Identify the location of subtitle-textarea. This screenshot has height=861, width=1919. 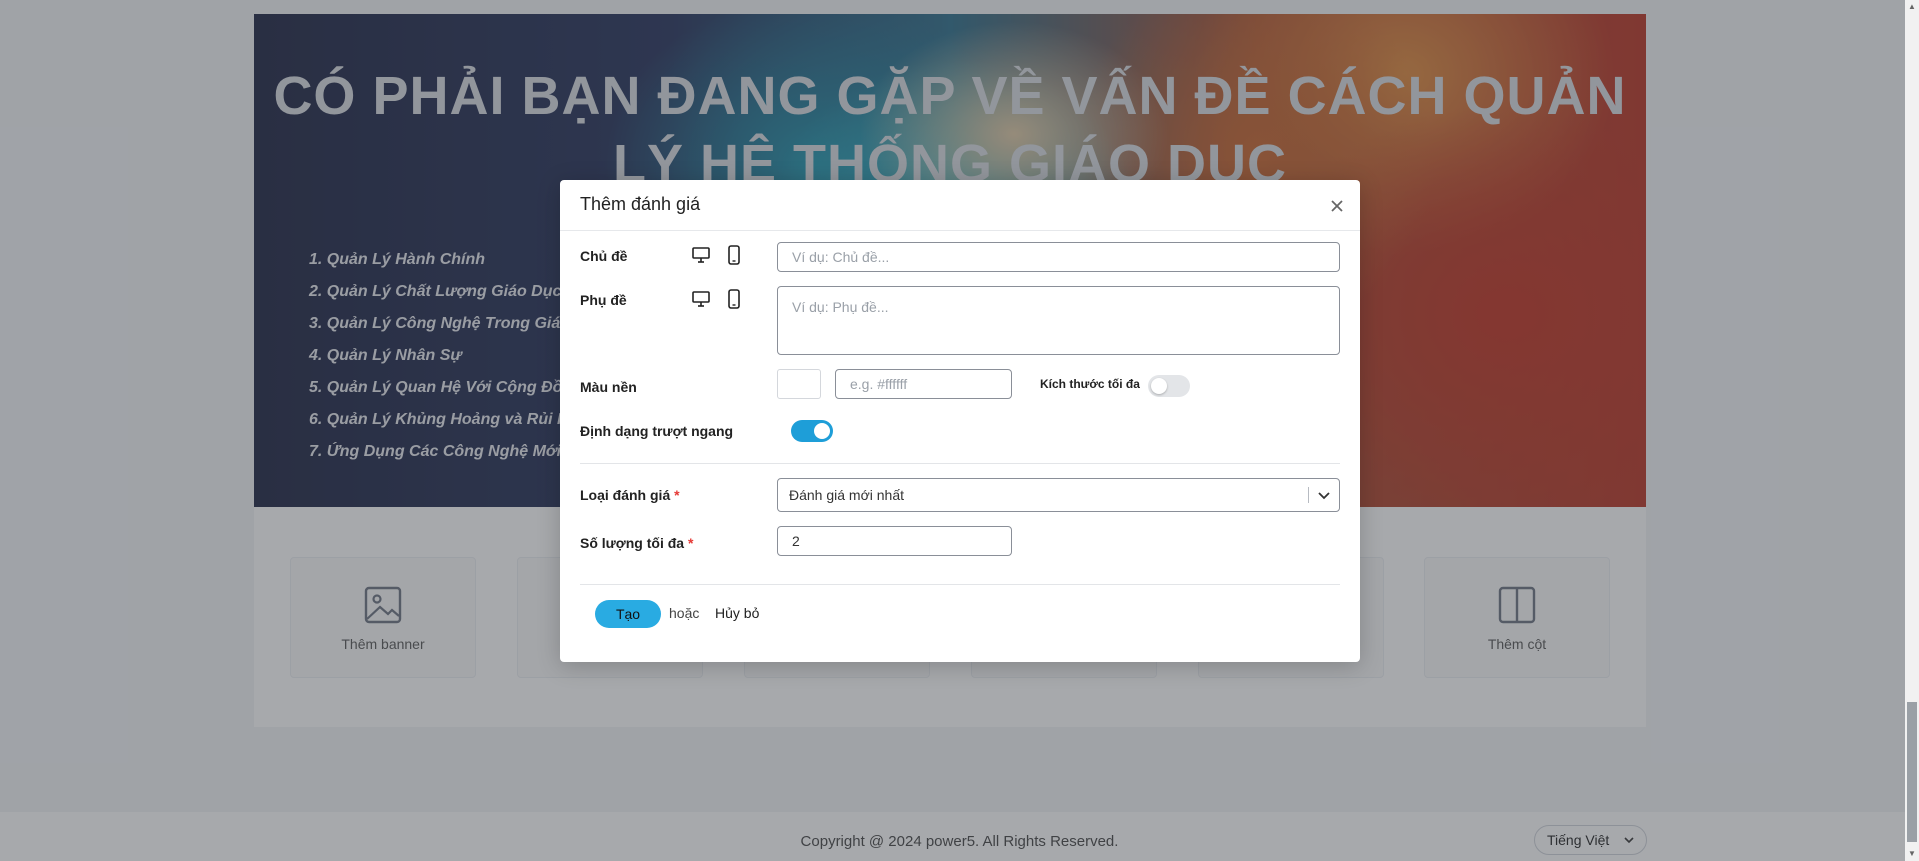
(1058, 320).